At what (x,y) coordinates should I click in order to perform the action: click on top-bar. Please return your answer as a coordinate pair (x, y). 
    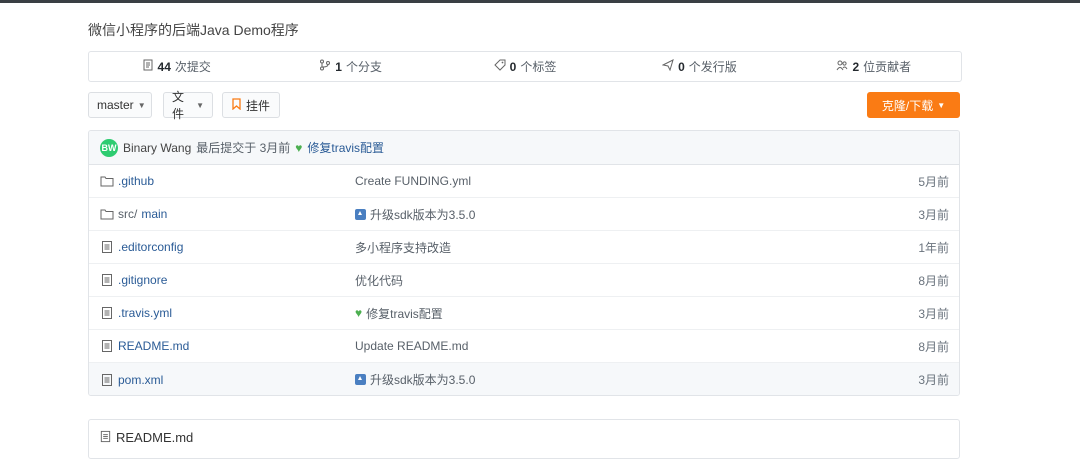
    Looking at the image, I should click on (540, 1).